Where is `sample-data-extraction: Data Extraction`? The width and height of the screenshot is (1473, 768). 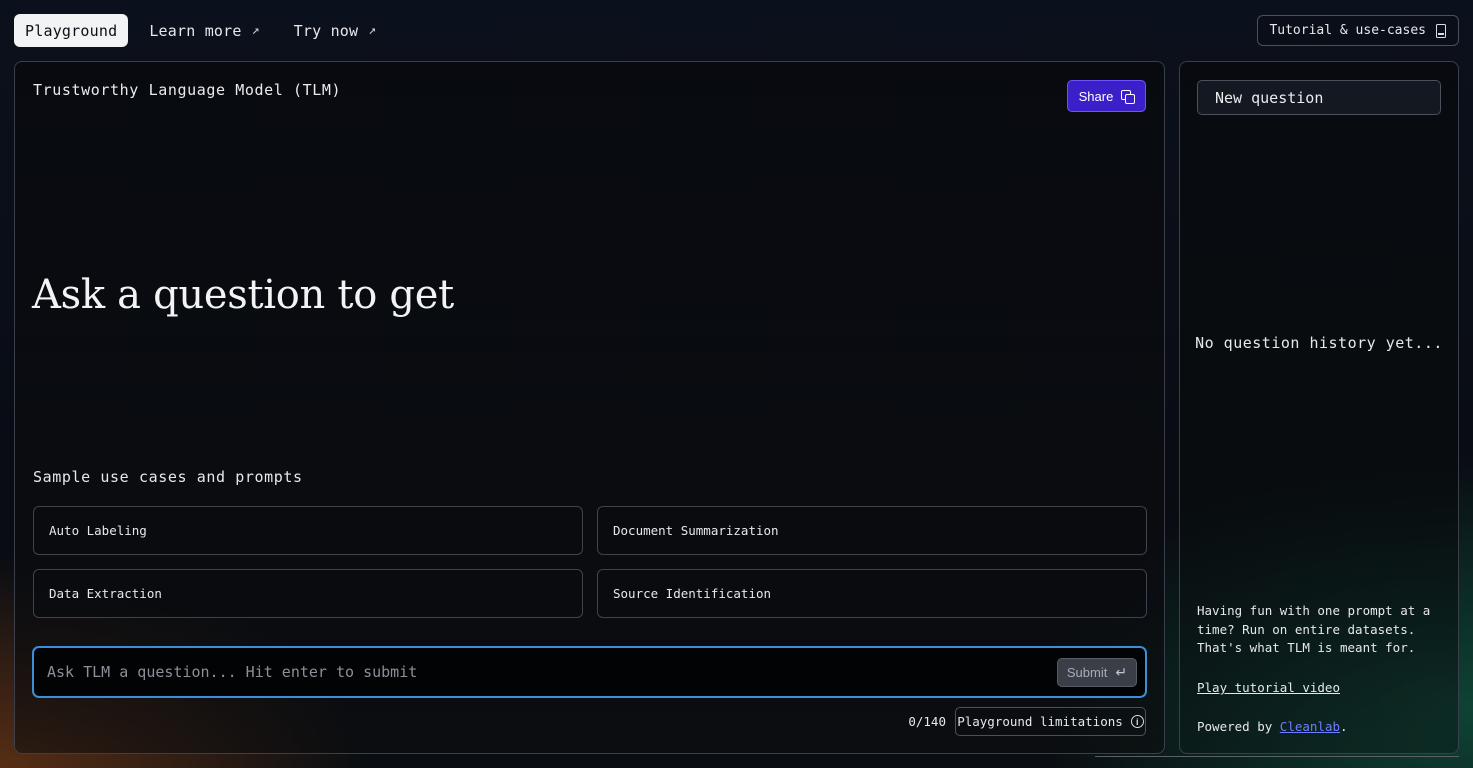 sample-data-extraction: Data Extraction is located at coordinates (308, 593).